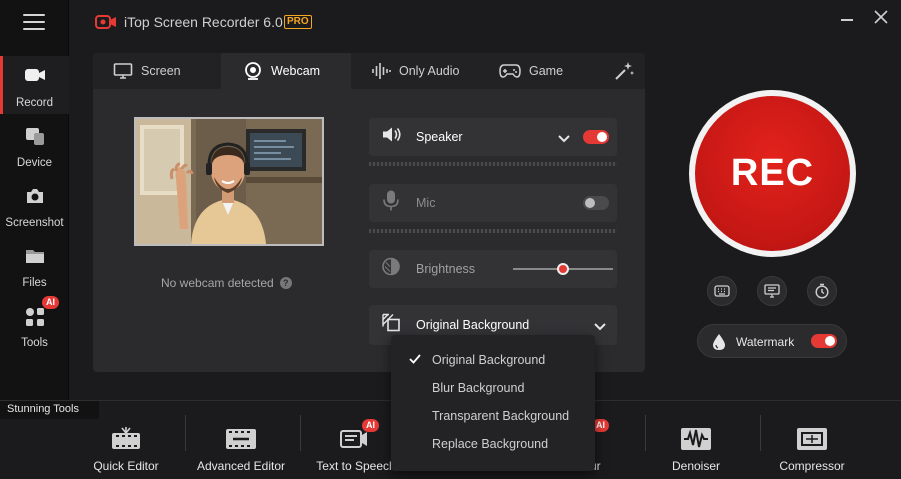 The width and height of the screenshot is (901, 479). I want to click on brightness-control: Brightness, so click(493, 269).